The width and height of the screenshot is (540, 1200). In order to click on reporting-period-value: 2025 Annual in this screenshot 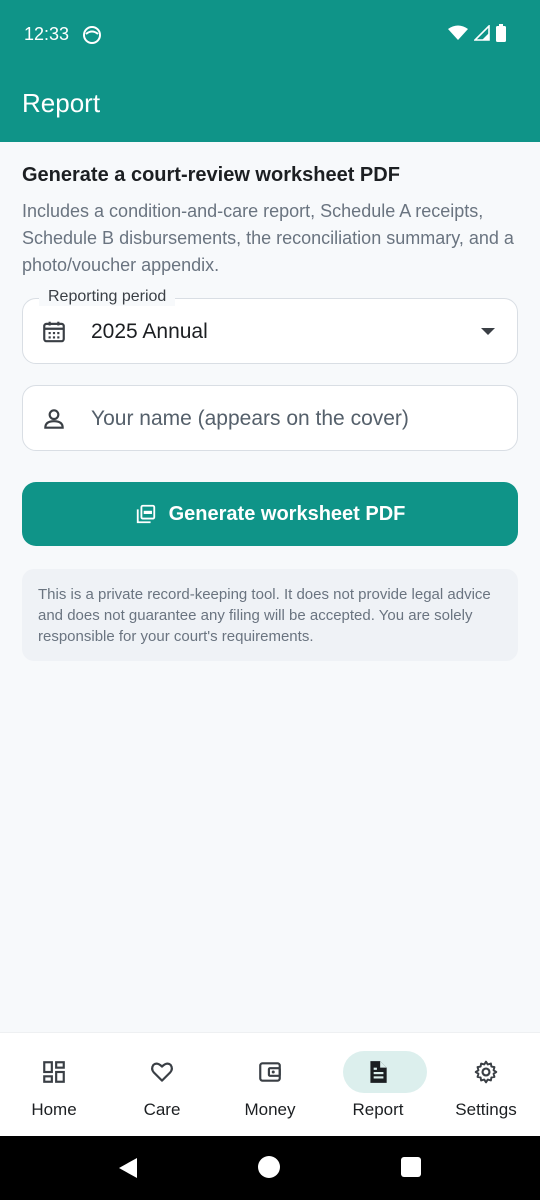, I will do `click(149, 331)`.